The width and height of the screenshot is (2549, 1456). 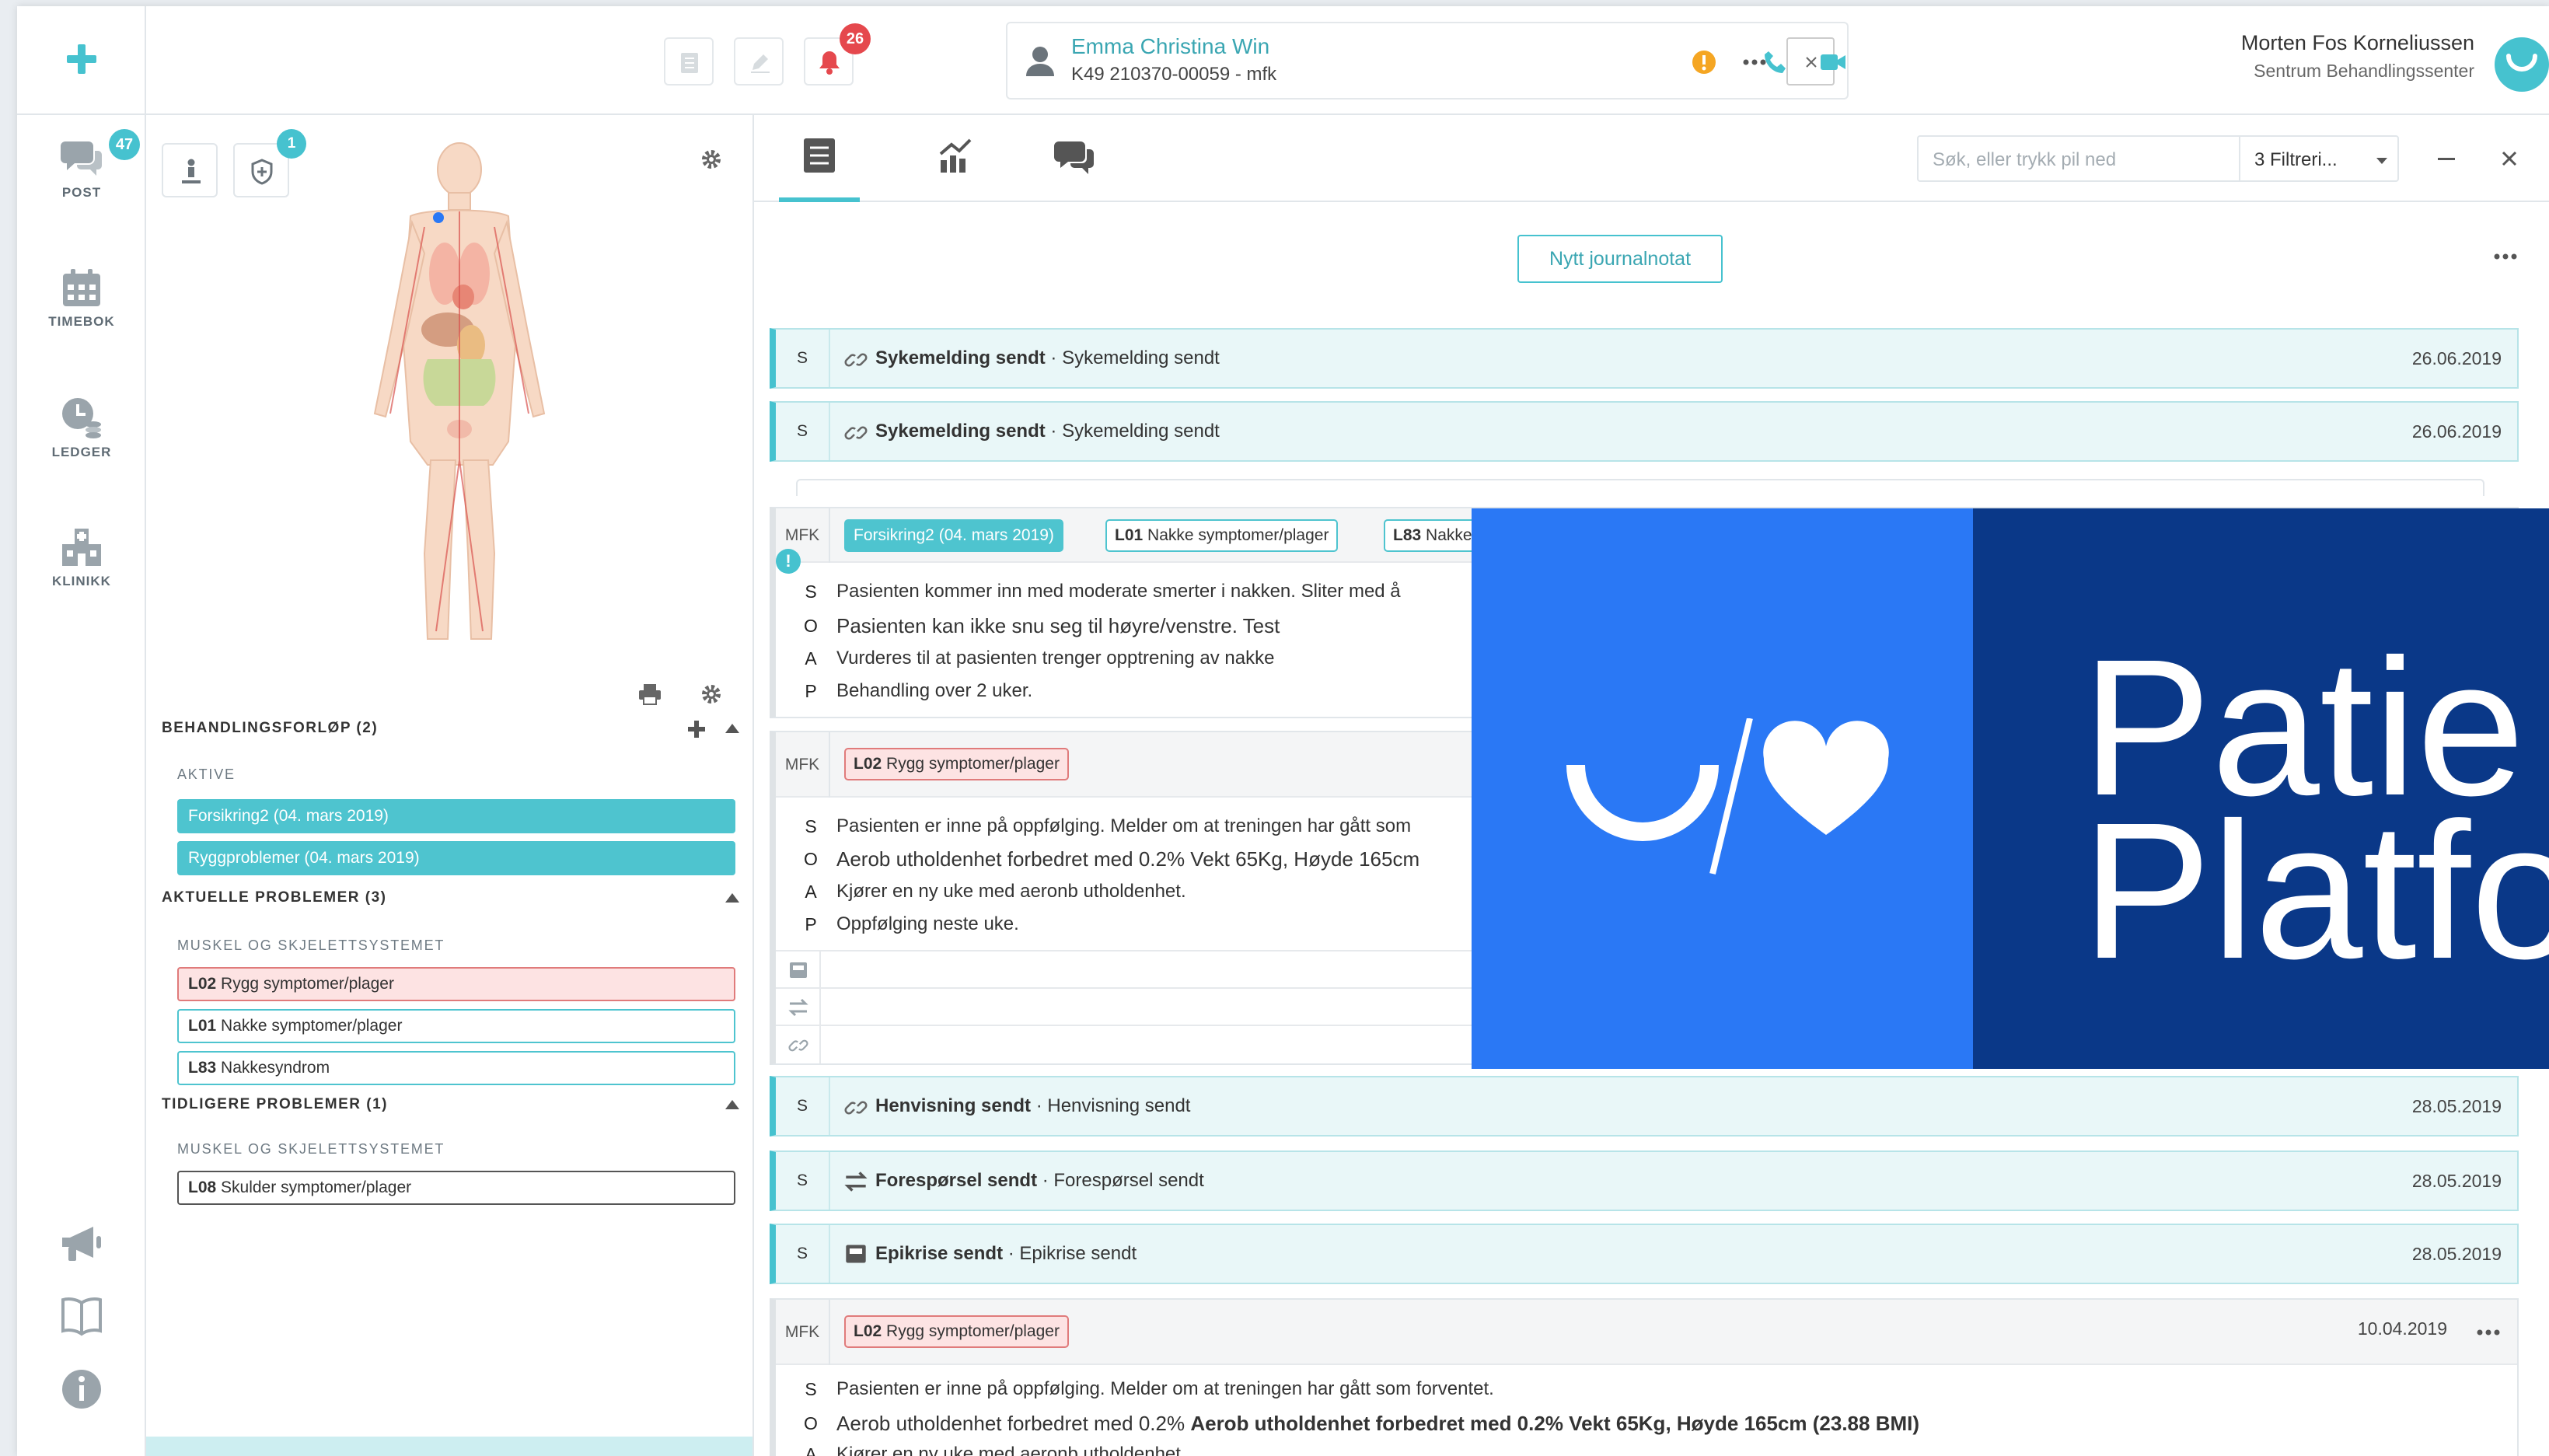 What do you see at coordinates (1039, 1180) in the screenshot?
I see `event-title-line: Forespørsel sendt · Forespørsel sendt` at bounding box center [1039, 1180].